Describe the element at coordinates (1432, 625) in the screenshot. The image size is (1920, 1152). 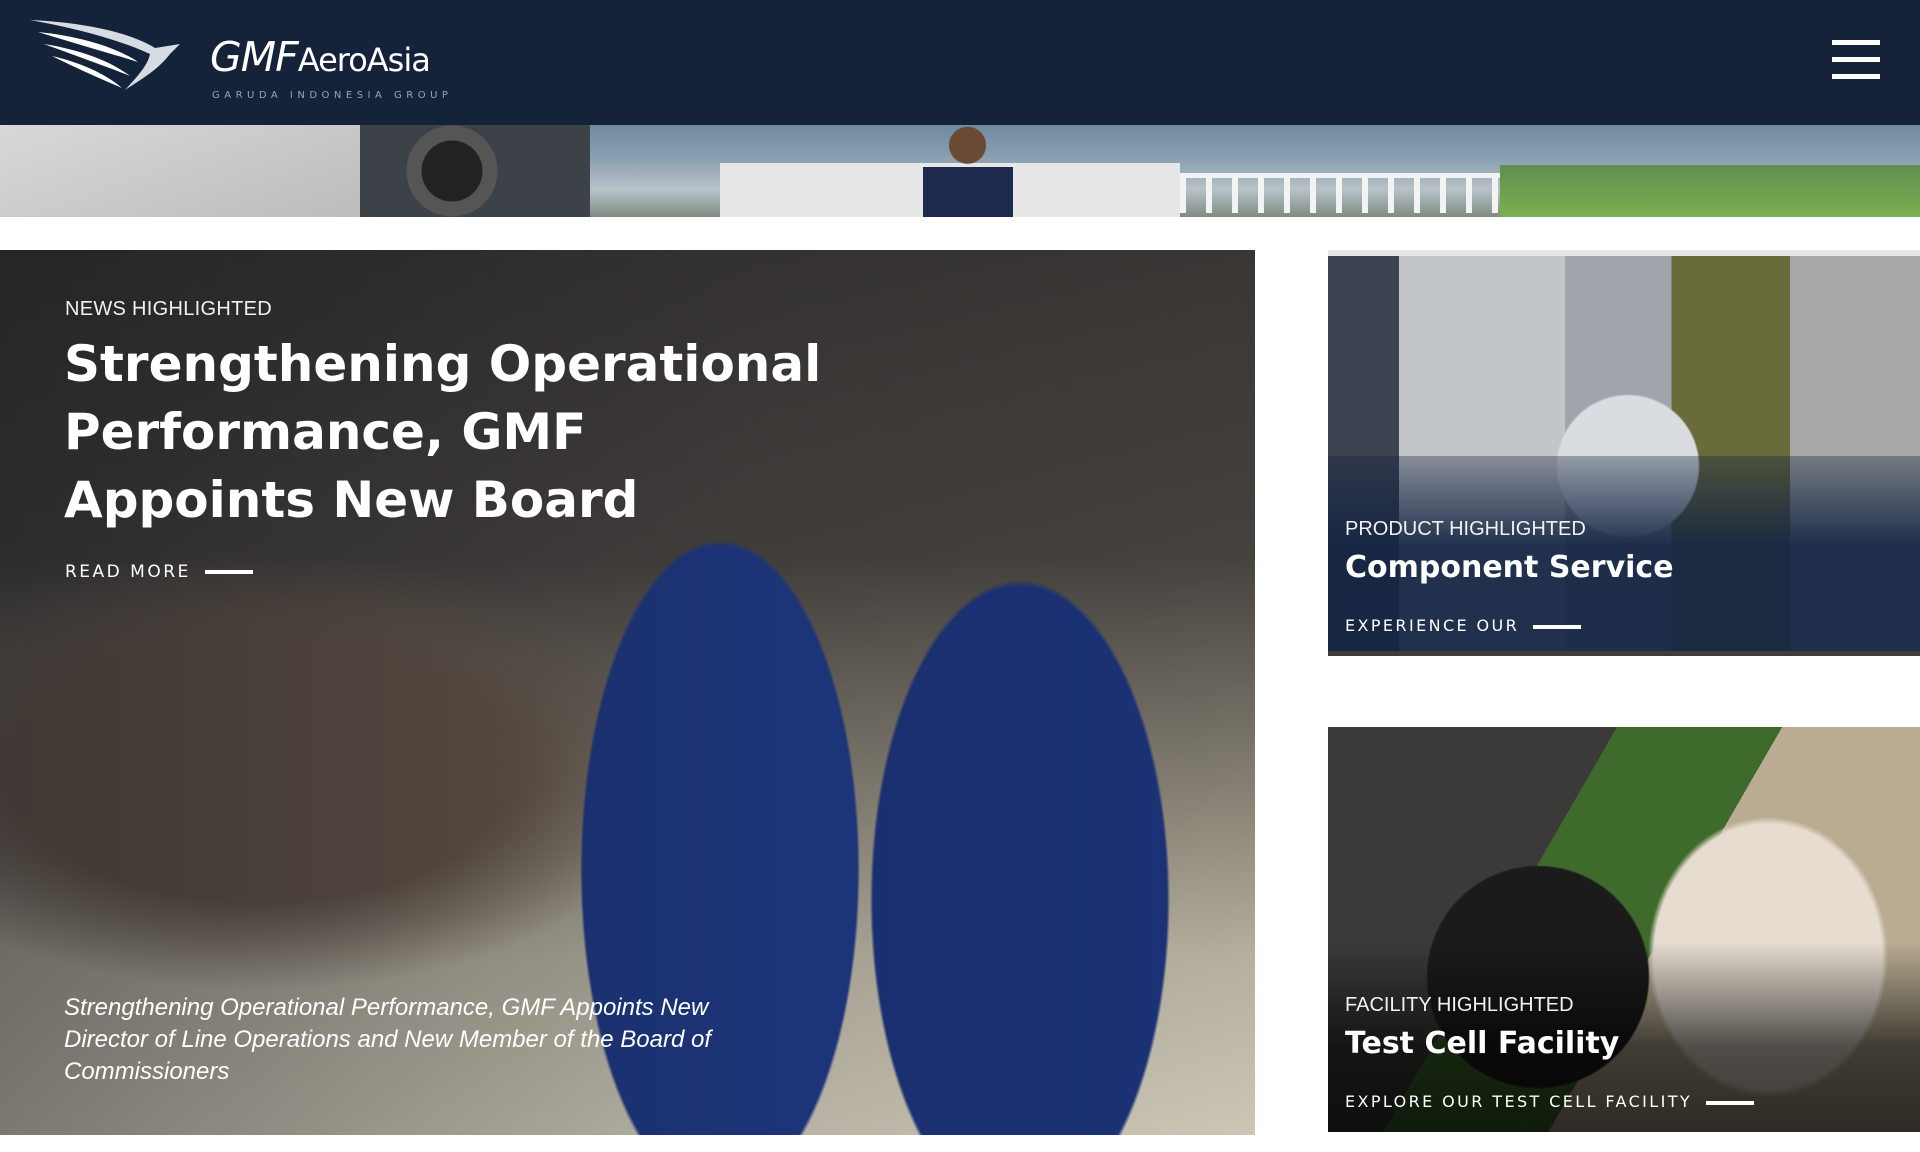
I see `experience-our-label: EXPERIENCE OUR` at that location.